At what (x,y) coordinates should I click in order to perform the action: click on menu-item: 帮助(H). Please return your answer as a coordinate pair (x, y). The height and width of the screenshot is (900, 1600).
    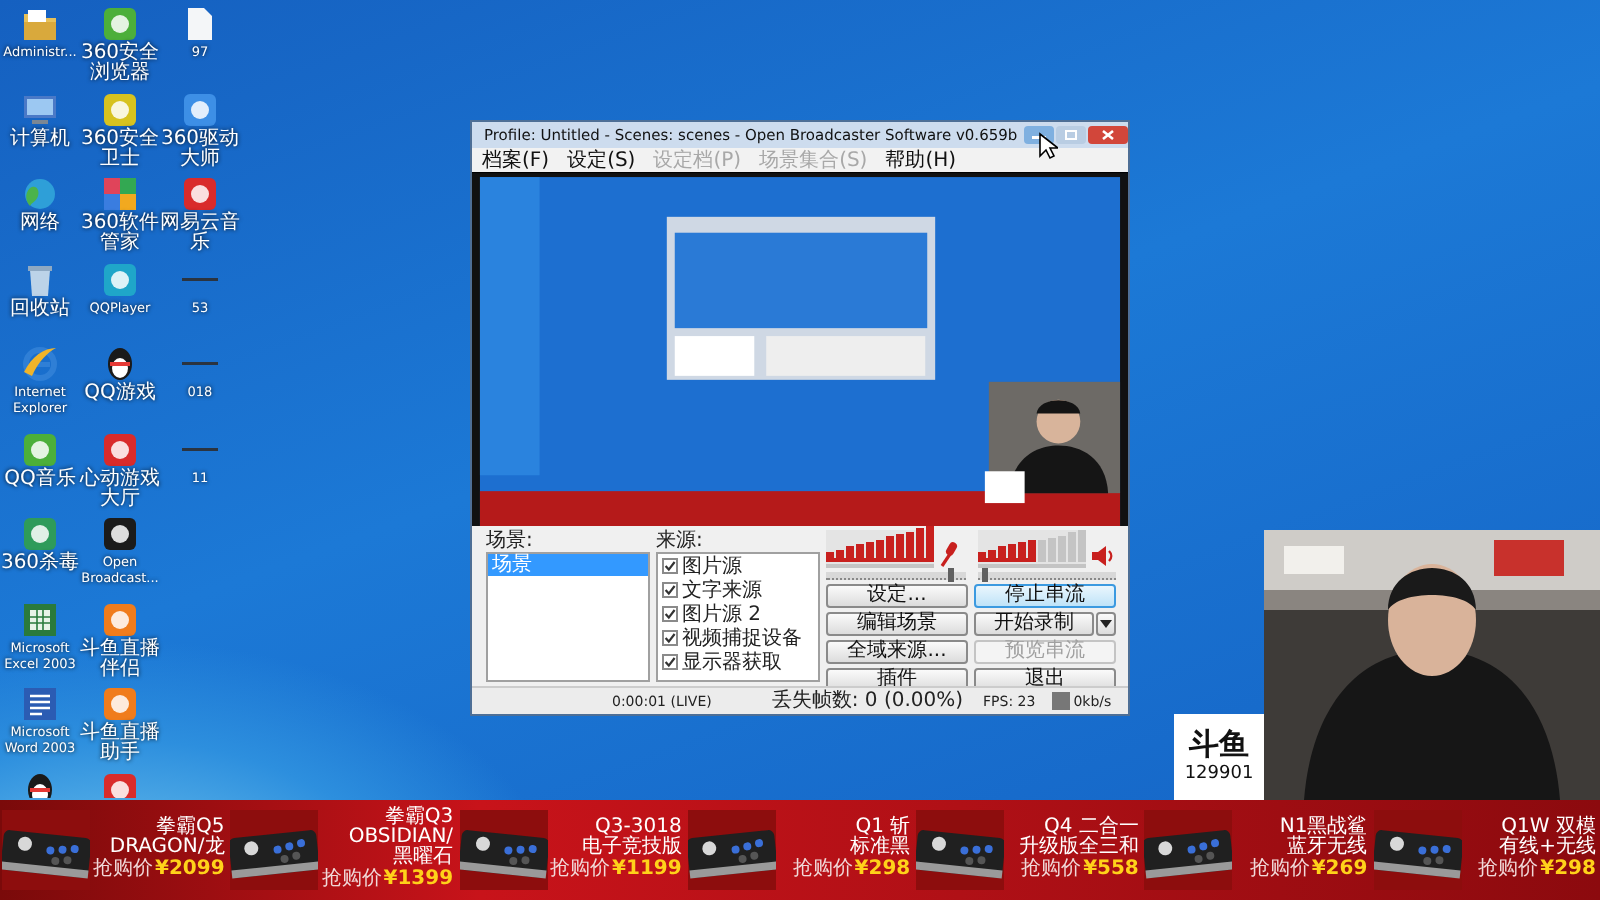
    Looking at the image, I should click on (921, 160).